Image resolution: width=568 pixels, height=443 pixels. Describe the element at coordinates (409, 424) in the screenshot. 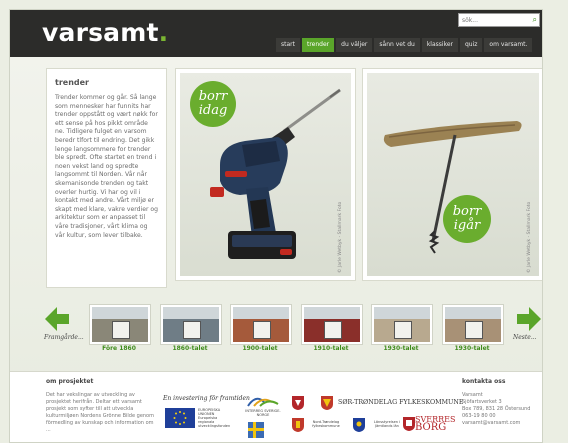

I see `sverresborg-logo-icon` at that location.